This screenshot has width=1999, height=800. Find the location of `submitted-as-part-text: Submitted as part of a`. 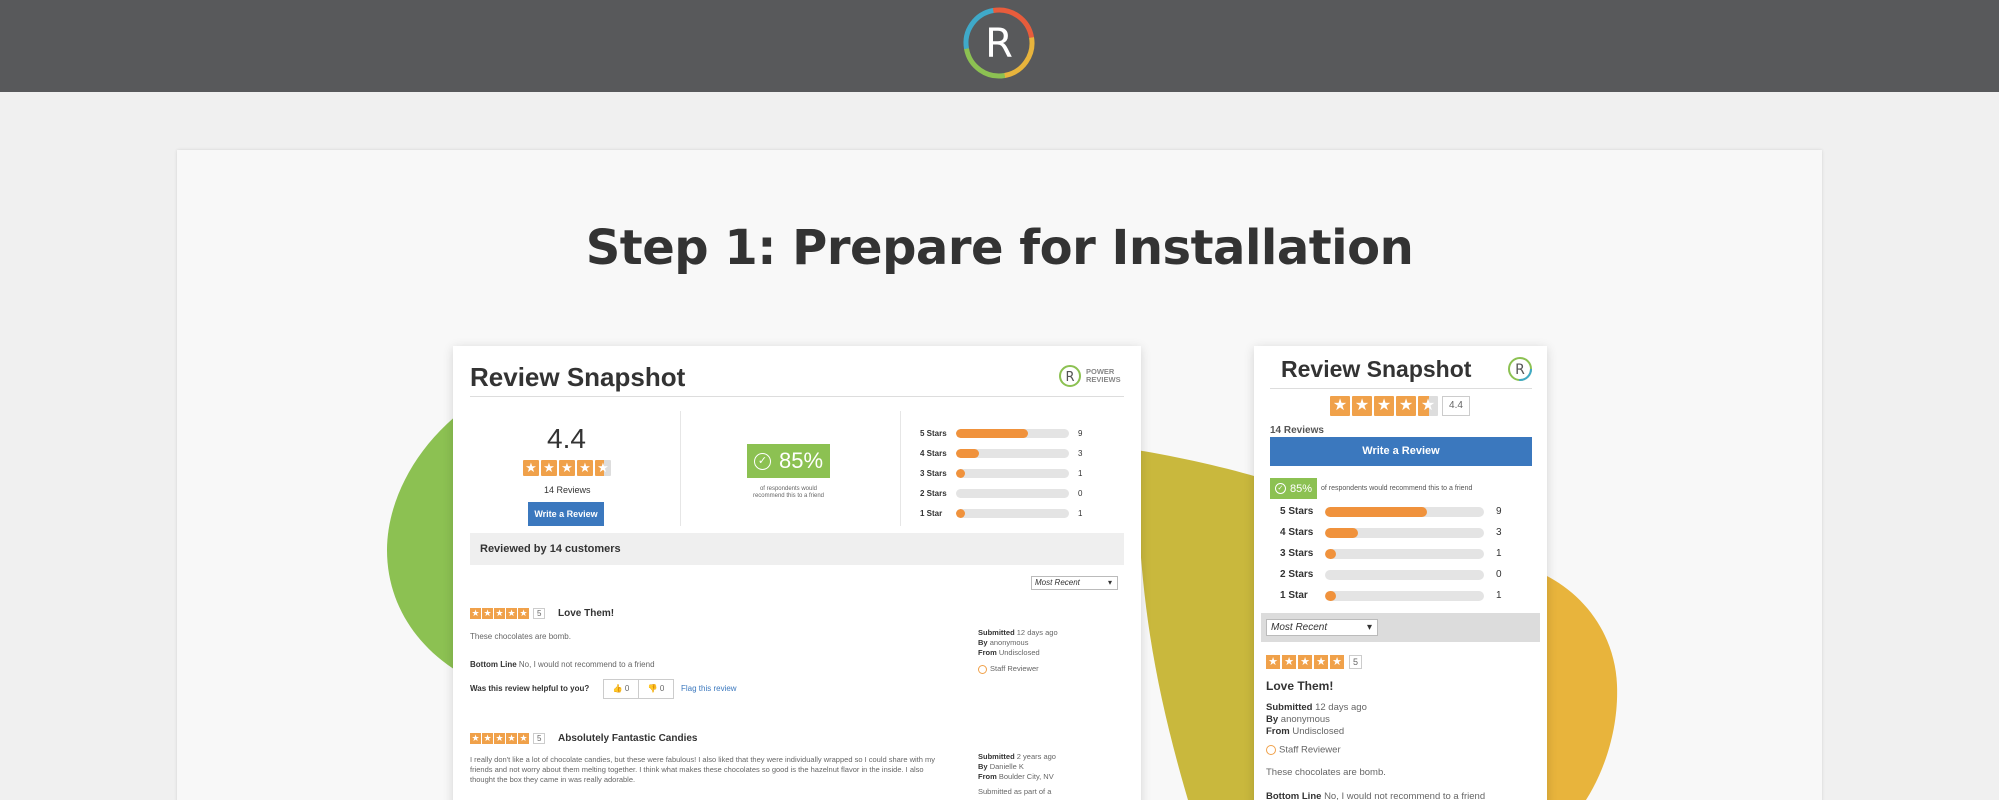

submitted-as-part-text: Submitted as part of a is located at coordinates (1015, 791).